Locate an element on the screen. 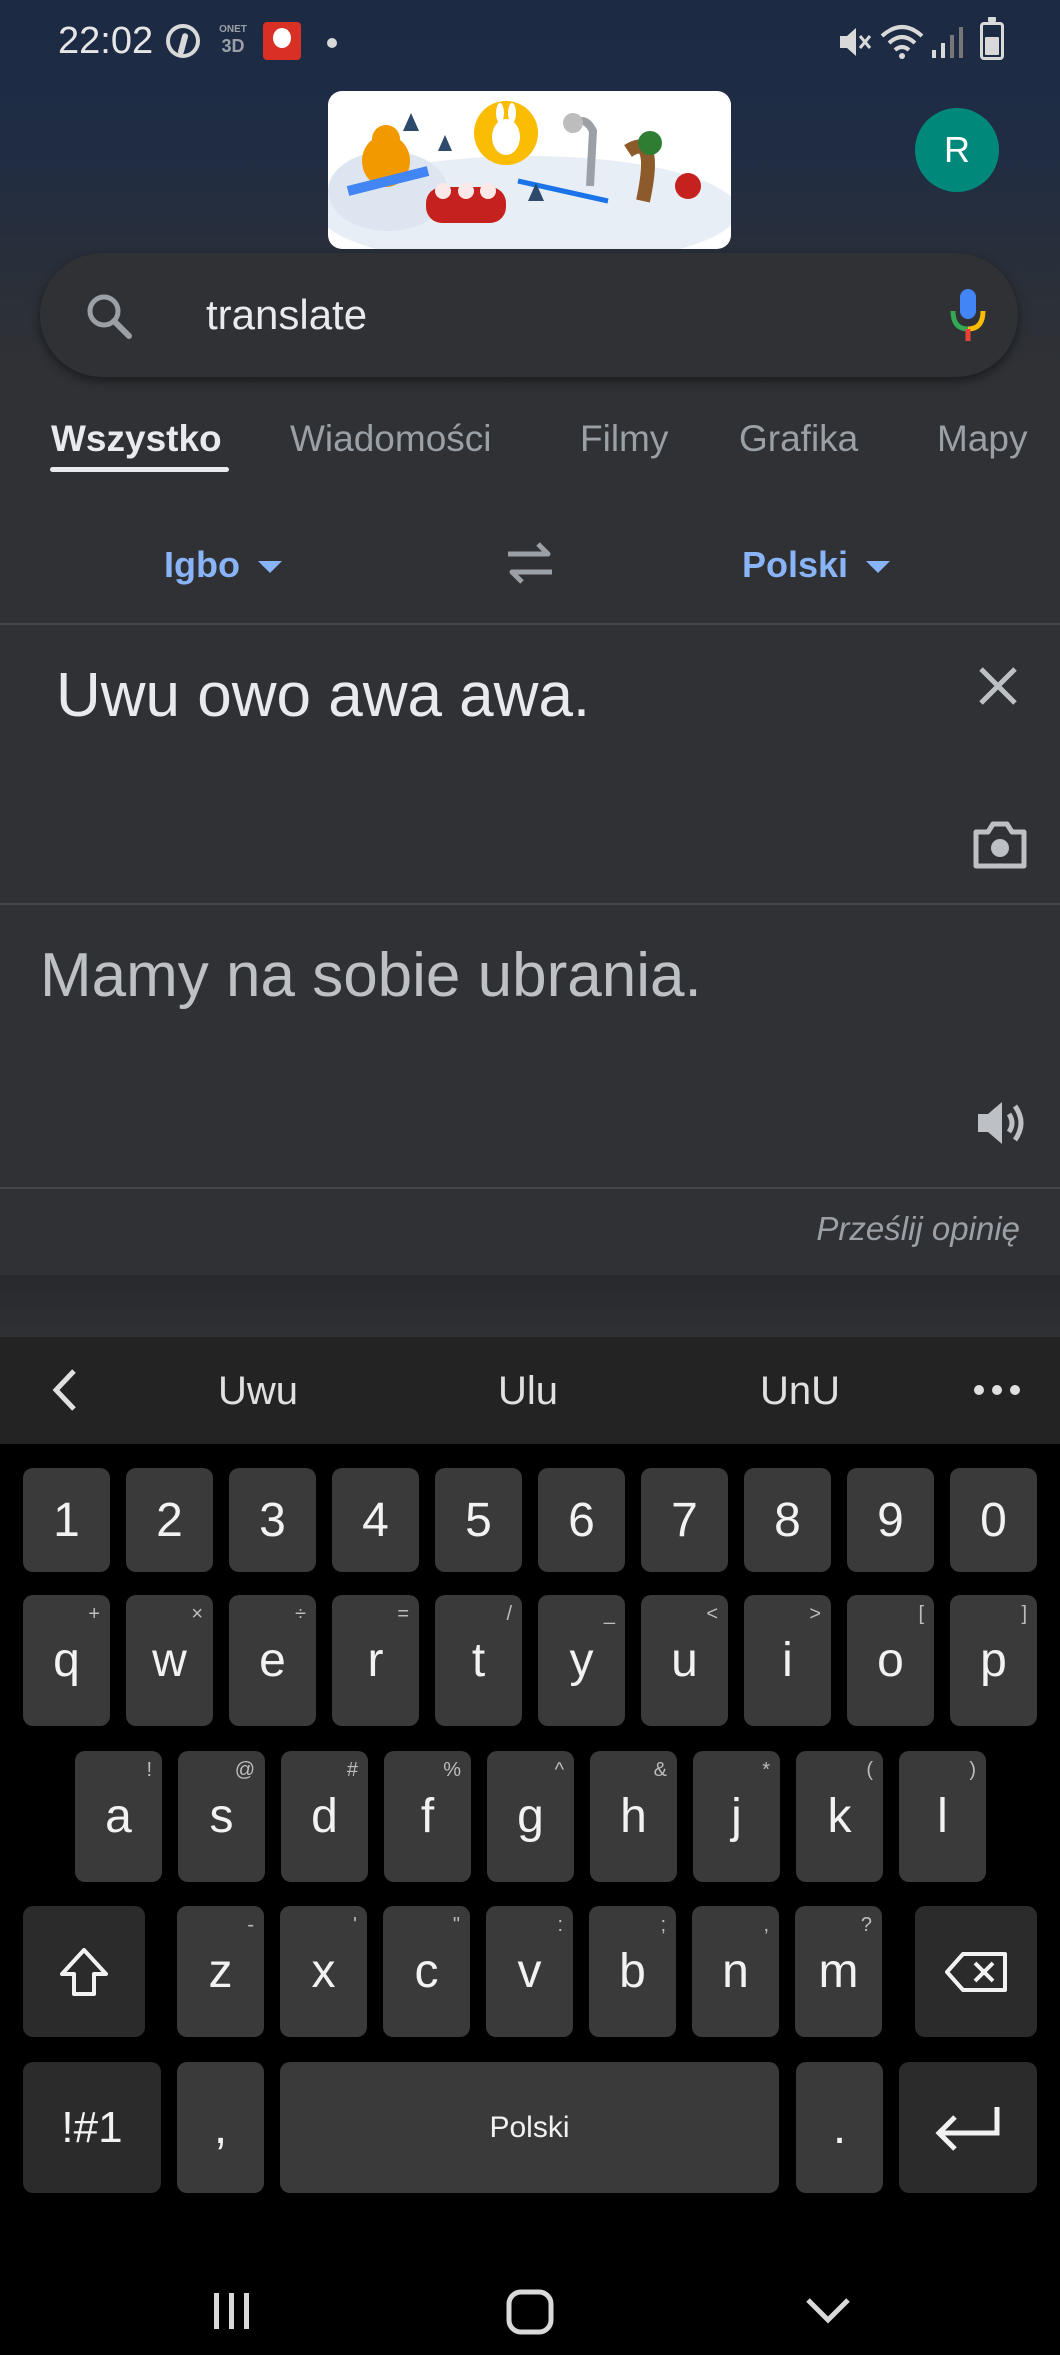 The image size is (1060, 2355). key-q: q + is located at coordinates (66, 1660).